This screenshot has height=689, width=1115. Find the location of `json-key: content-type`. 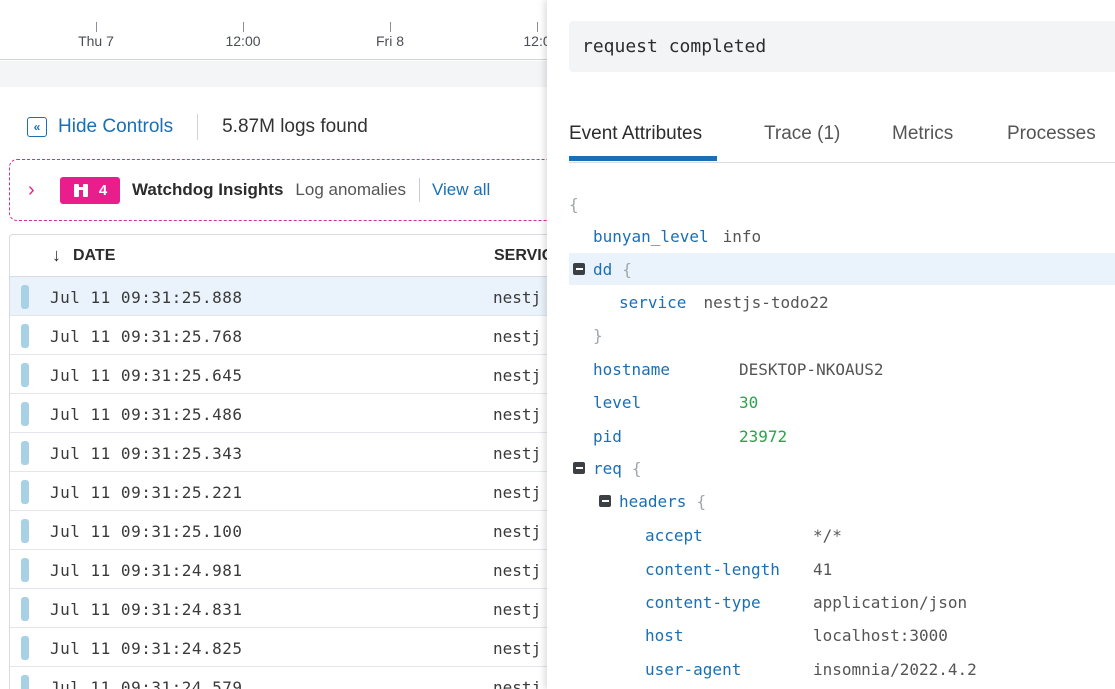

json-key: content-type is located at coordinates (729, 602).